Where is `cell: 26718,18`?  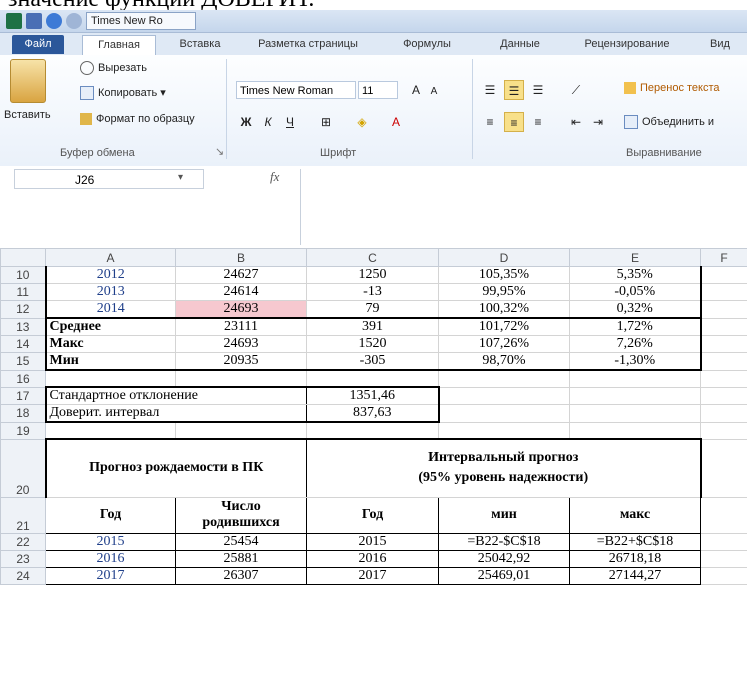 cell: 26718,18 is located at coordinates (635, 558).